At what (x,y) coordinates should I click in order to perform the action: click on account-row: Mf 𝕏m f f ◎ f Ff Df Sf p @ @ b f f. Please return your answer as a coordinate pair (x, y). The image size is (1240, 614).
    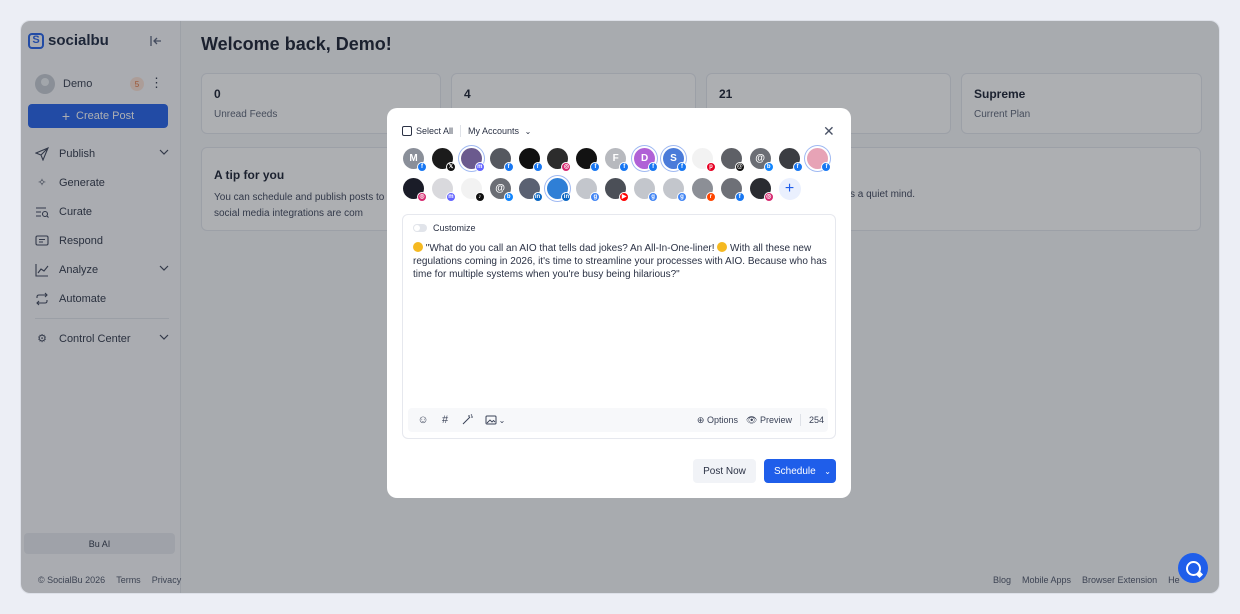
    Looking at the image, I should click on (623, 160).